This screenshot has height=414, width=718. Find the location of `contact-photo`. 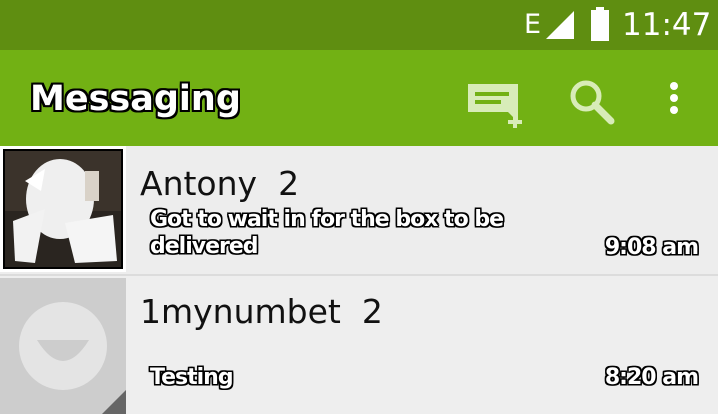

contact-photo is located at coordinates (63, 209).